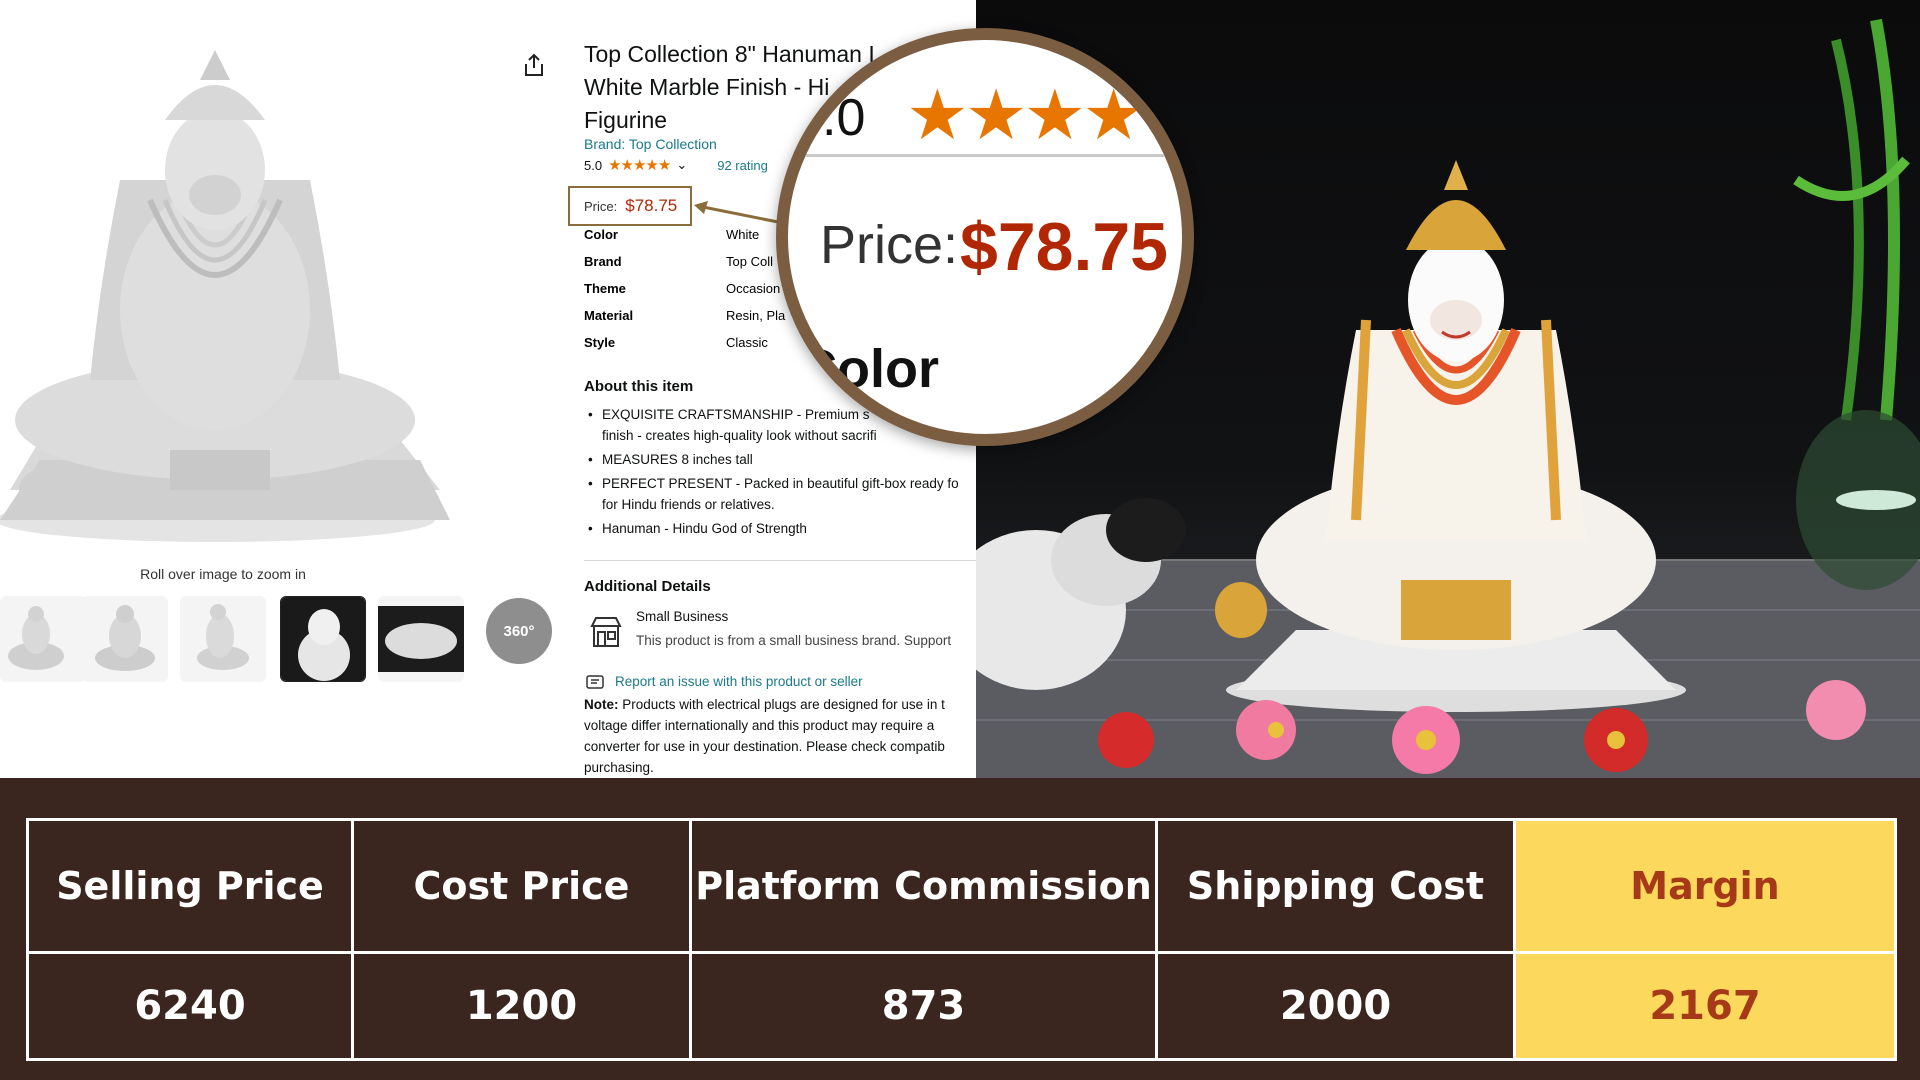 The image size is (1920, 1080). I want to click on value-cost-price: 1200, so click(521, 1006).